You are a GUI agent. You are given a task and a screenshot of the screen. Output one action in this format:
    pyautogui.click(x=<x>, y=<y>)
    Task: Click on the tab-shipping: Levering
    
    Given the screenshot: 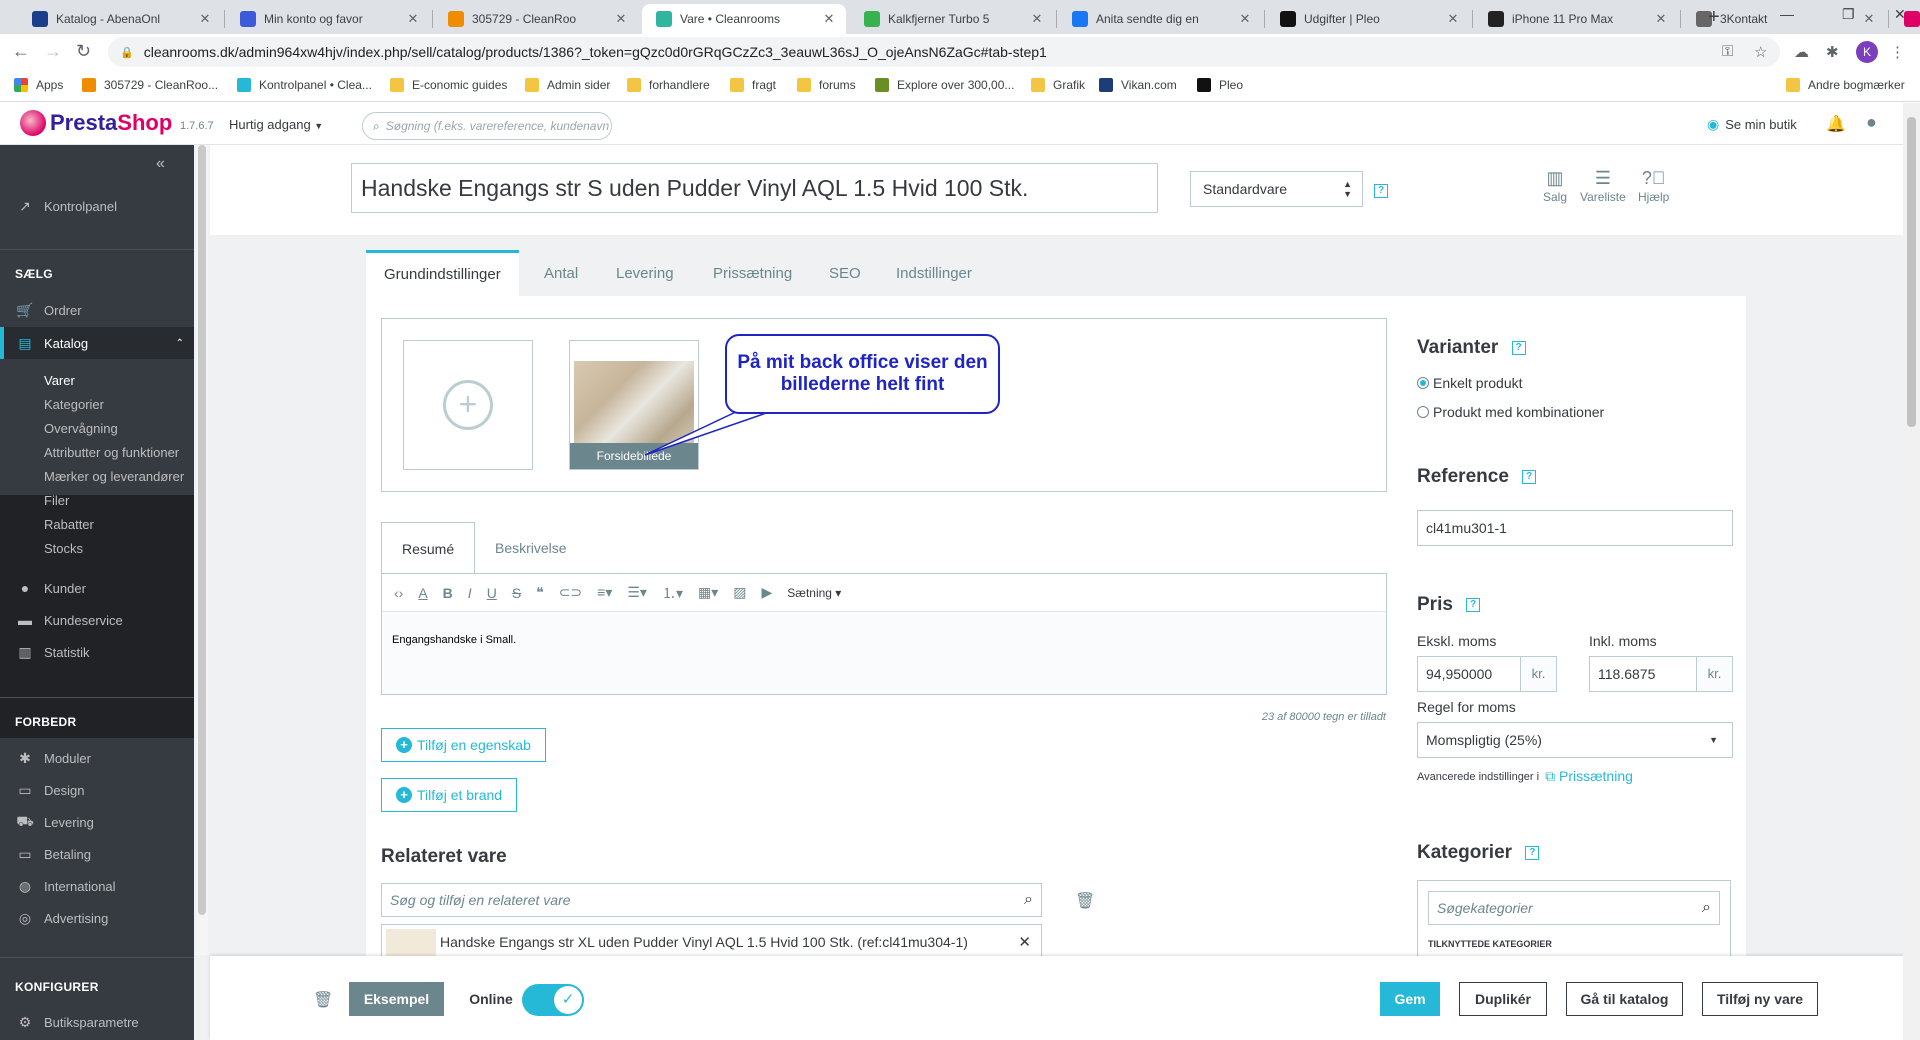 What is the action you would take?
    pyautogui.click(x=645, y=273)
    